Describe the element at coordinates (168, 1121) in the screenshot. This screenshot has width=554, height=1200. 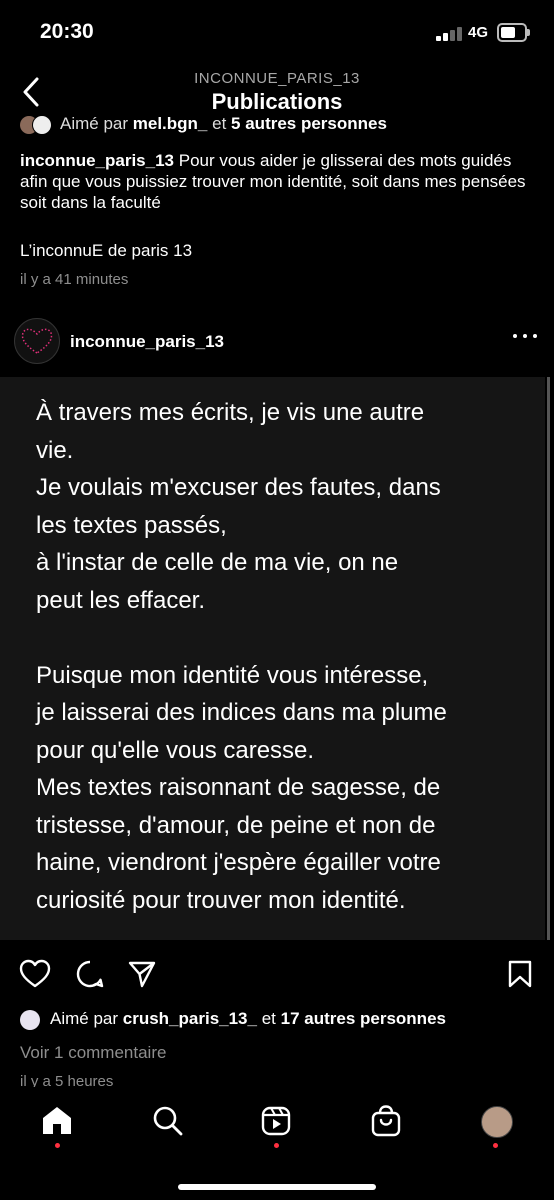
I see `search-icon` at that location.